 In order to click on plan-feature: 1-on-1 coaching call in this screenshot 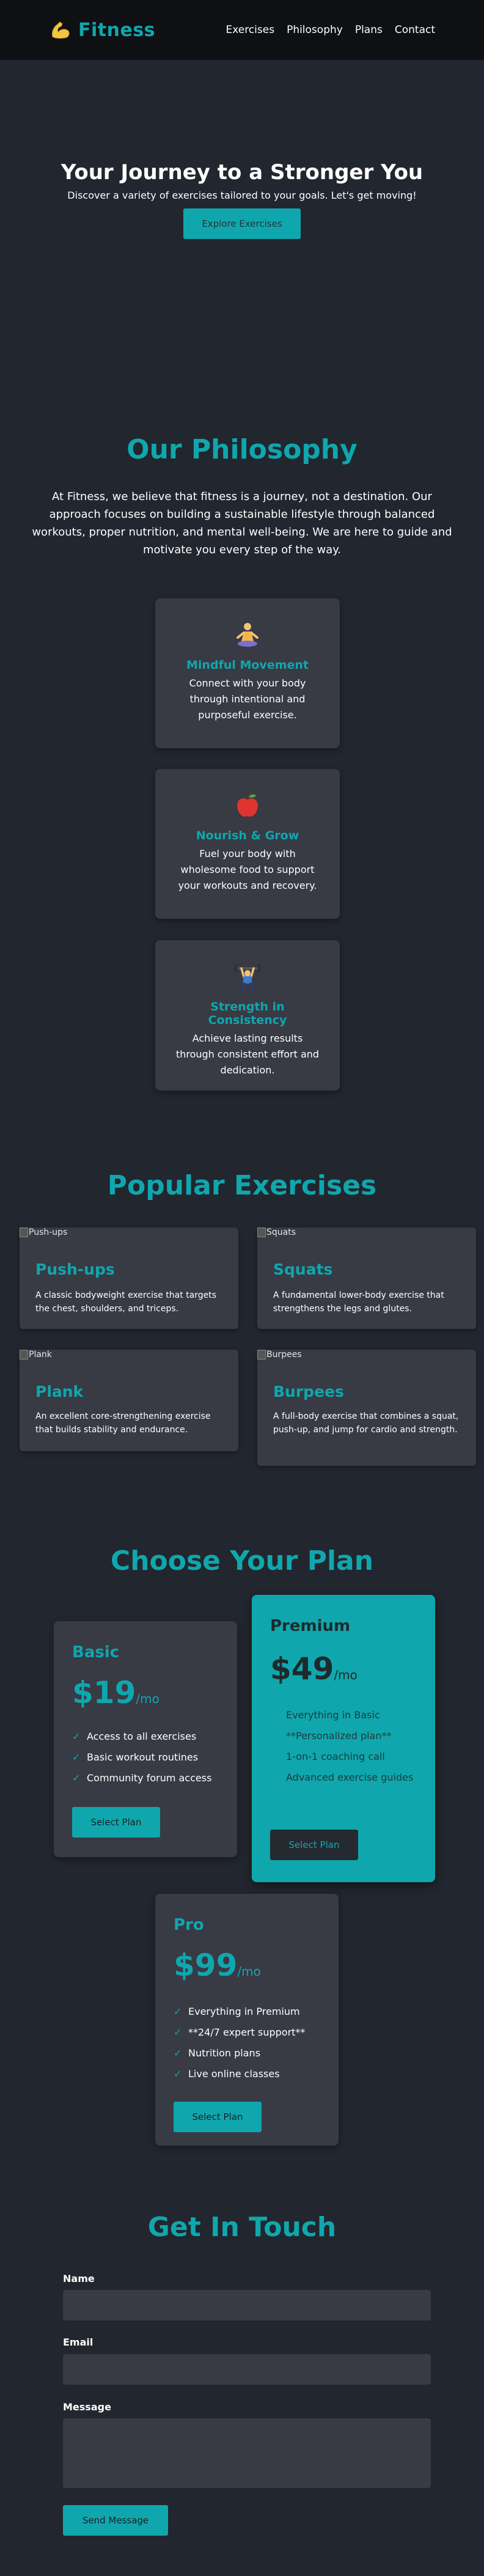, I will do `click(335, 1757)`.